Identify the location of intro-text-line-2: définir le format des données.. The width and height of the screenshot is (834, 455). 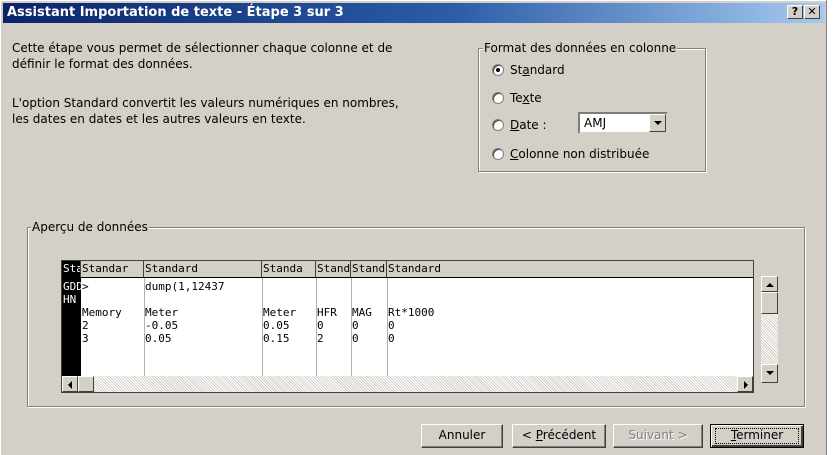
(102, 64).